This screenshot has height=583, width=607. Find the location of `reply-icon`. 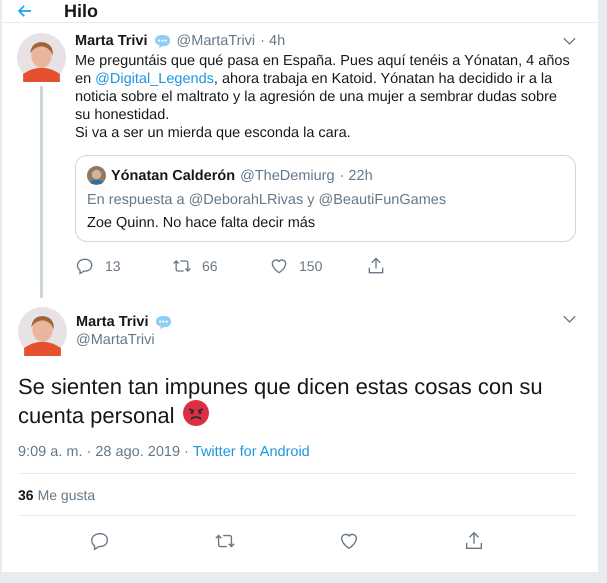

reply-icon is located at coordinates (85, 266).